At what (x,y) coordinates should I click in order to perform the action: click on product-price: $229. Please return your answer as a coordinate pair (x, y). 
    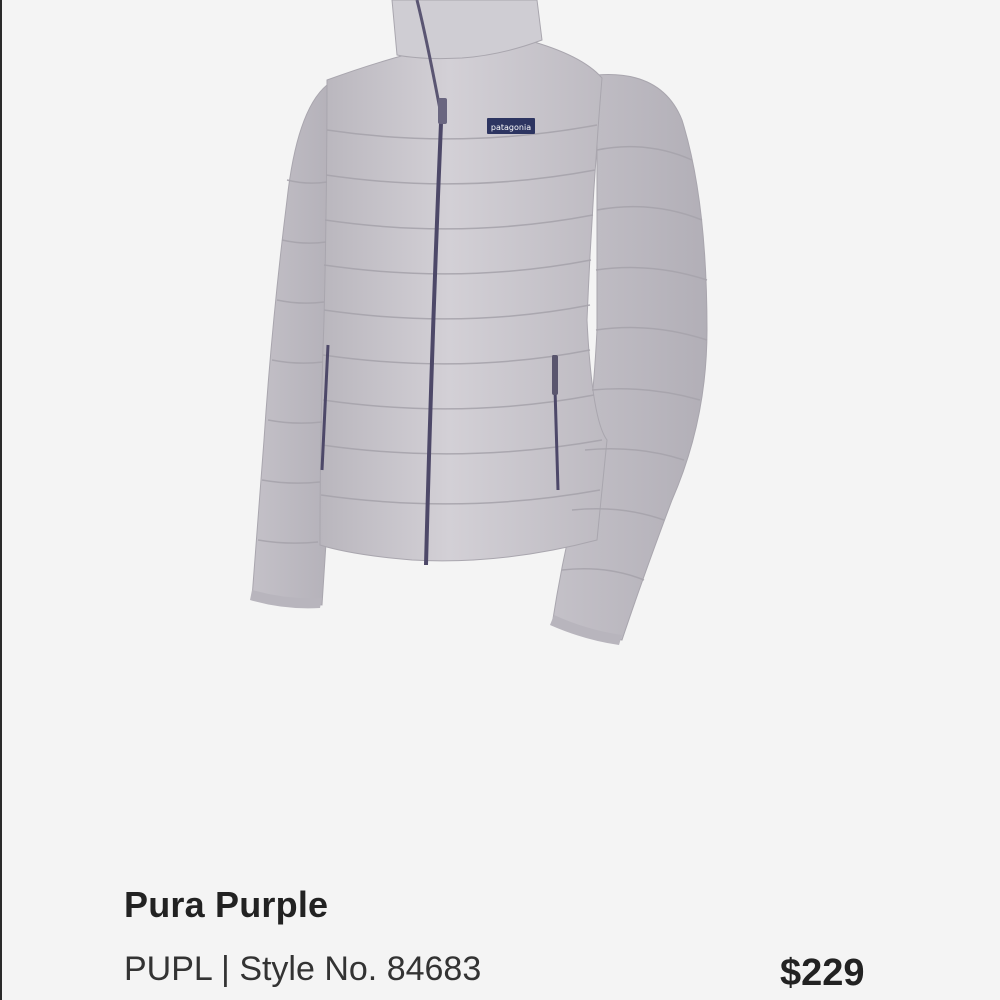
    Looking at the image, I should click on (822, 973).